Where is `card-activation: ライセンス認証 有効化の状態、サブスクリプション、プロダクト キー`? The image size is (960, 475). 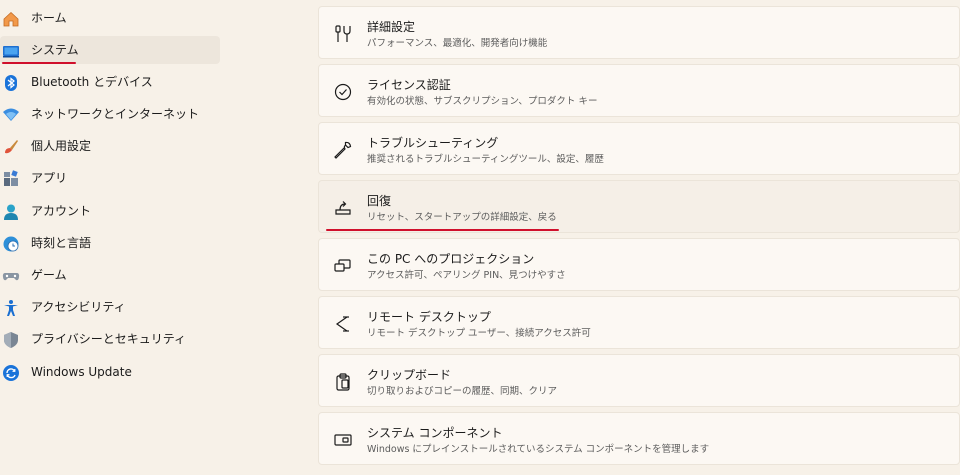
card-activation: ライセンス認証 有効化の状態、サブスクリプション、プロダクト キー is located at coordinates (639, 90).